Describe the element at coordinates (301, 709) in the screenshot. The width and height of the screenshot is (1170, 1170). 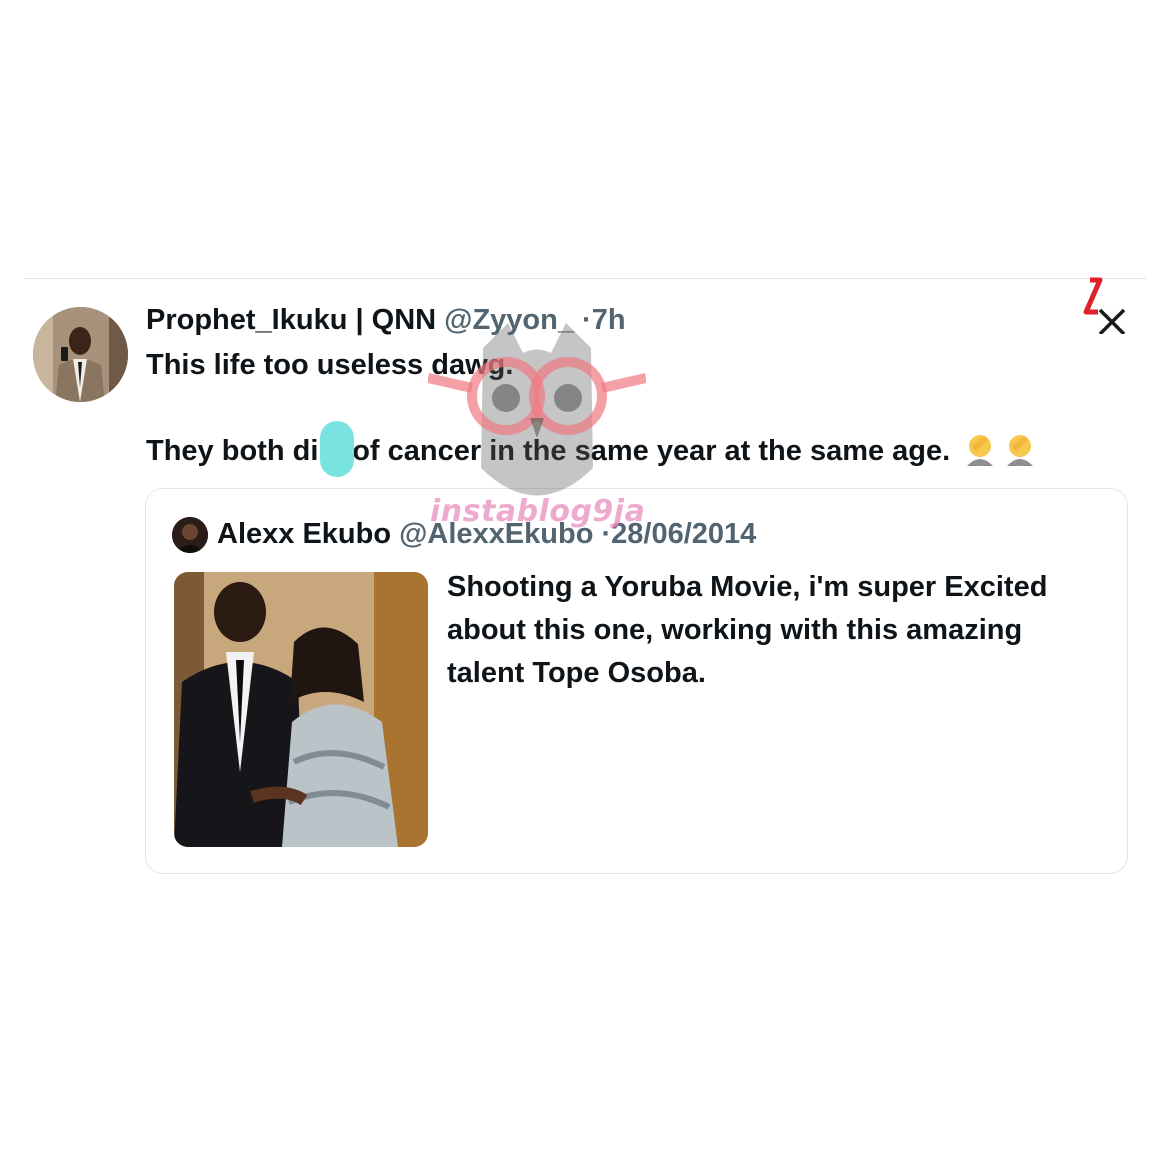
I see `quoted-photo` at that location.